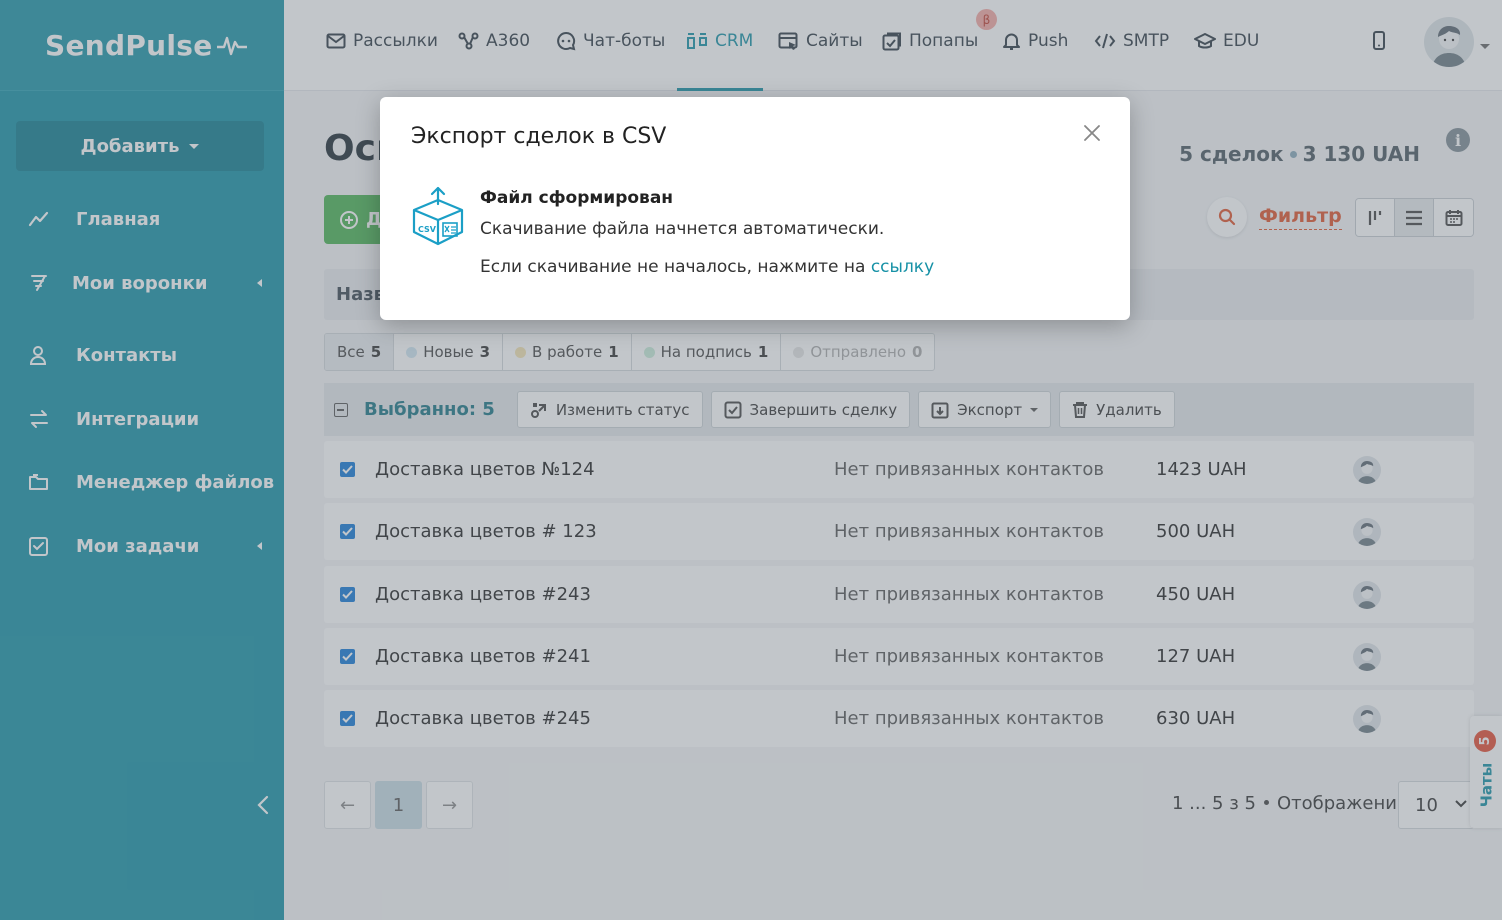  I want to click on modal-heading: Файл сформирован, so click(577, 198).